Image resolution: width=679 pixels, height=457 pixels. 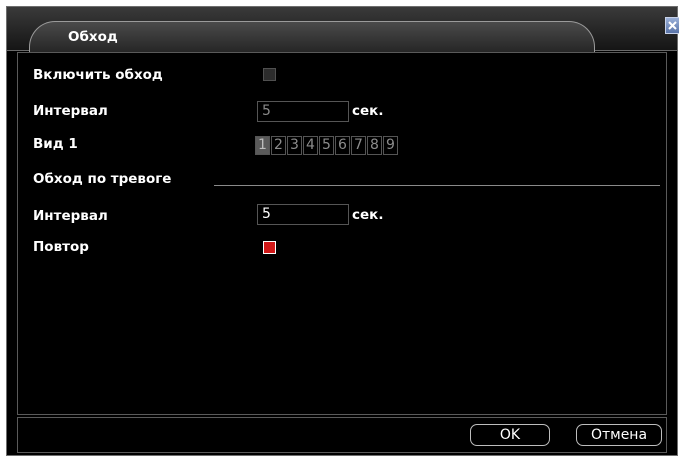 What do you see at coordinates (278, 145) in the screenshot?
I see `view-button-2: 2` at bounding box center [278, 145].